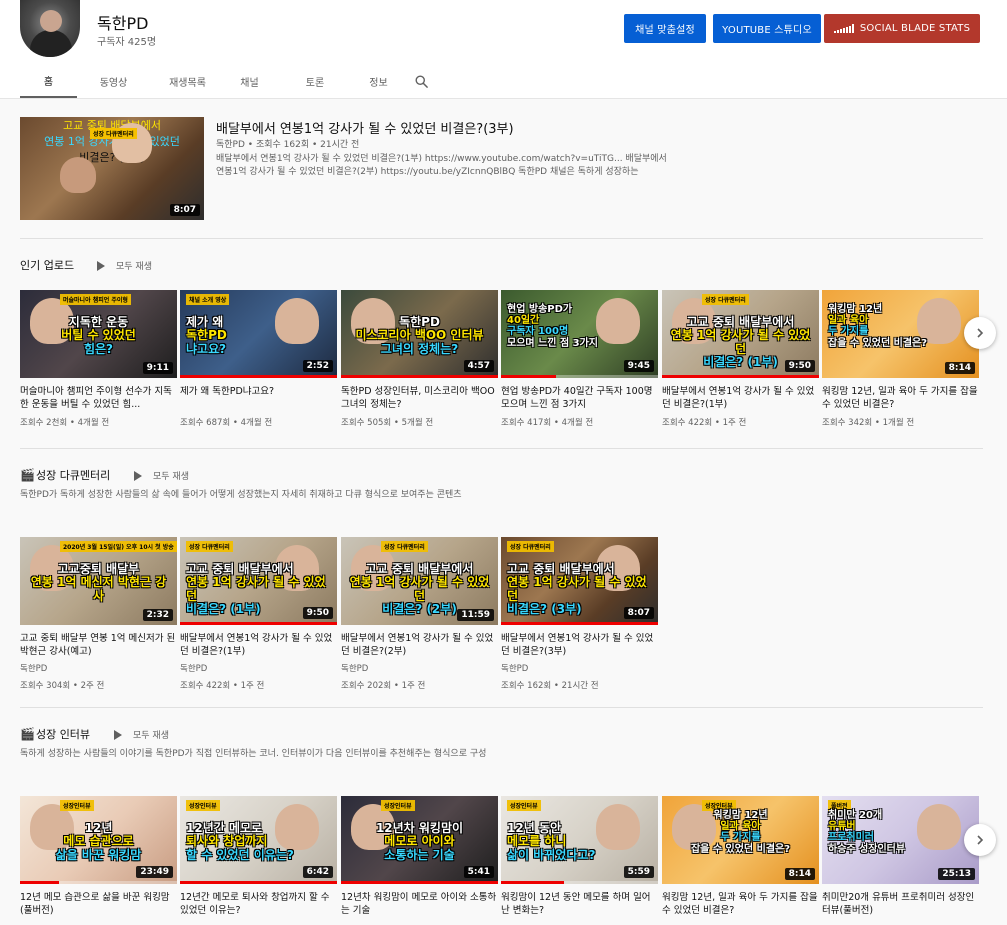 This screenshot has width=1007, height=925. What do you see at coordinates (638, 366) in the screenshot?
I see `duration-badge: 9:45` at bounding box center [638, 366].